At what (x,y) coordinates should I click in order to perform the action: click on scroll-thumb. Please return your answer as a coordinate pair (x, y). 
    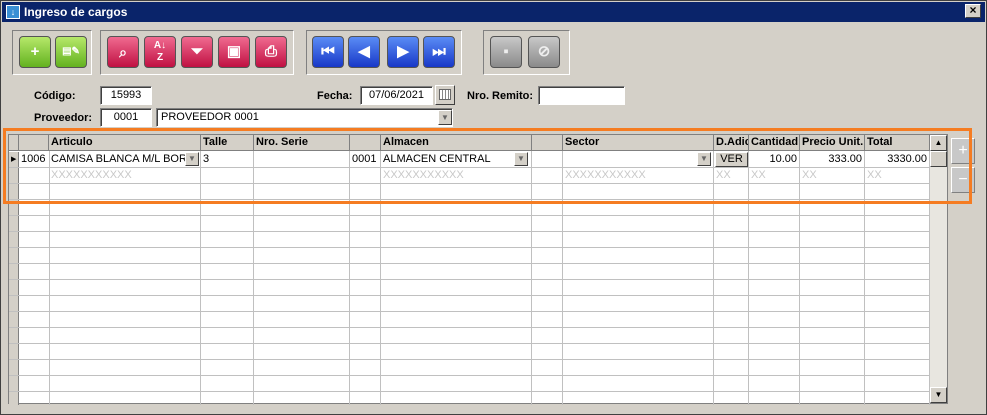
    Looking at the image, I should click on (938, 159).